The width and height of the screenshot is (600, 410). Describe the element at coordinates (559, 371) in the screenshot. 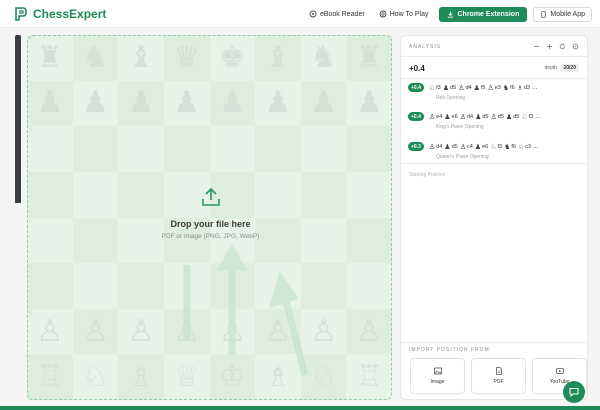

I see `youtube-icon` at that location.